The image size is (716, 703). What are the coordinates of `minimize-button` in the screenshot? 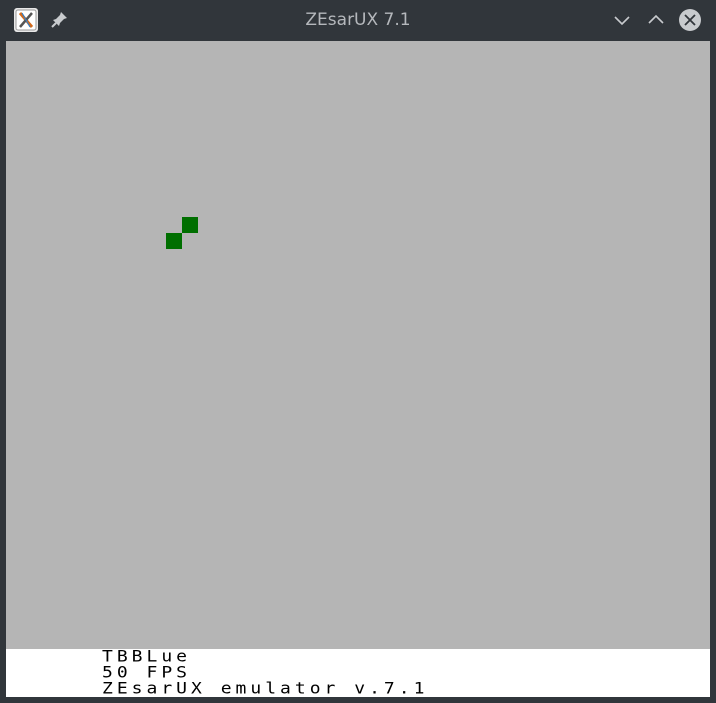 It's located at (622, 20).